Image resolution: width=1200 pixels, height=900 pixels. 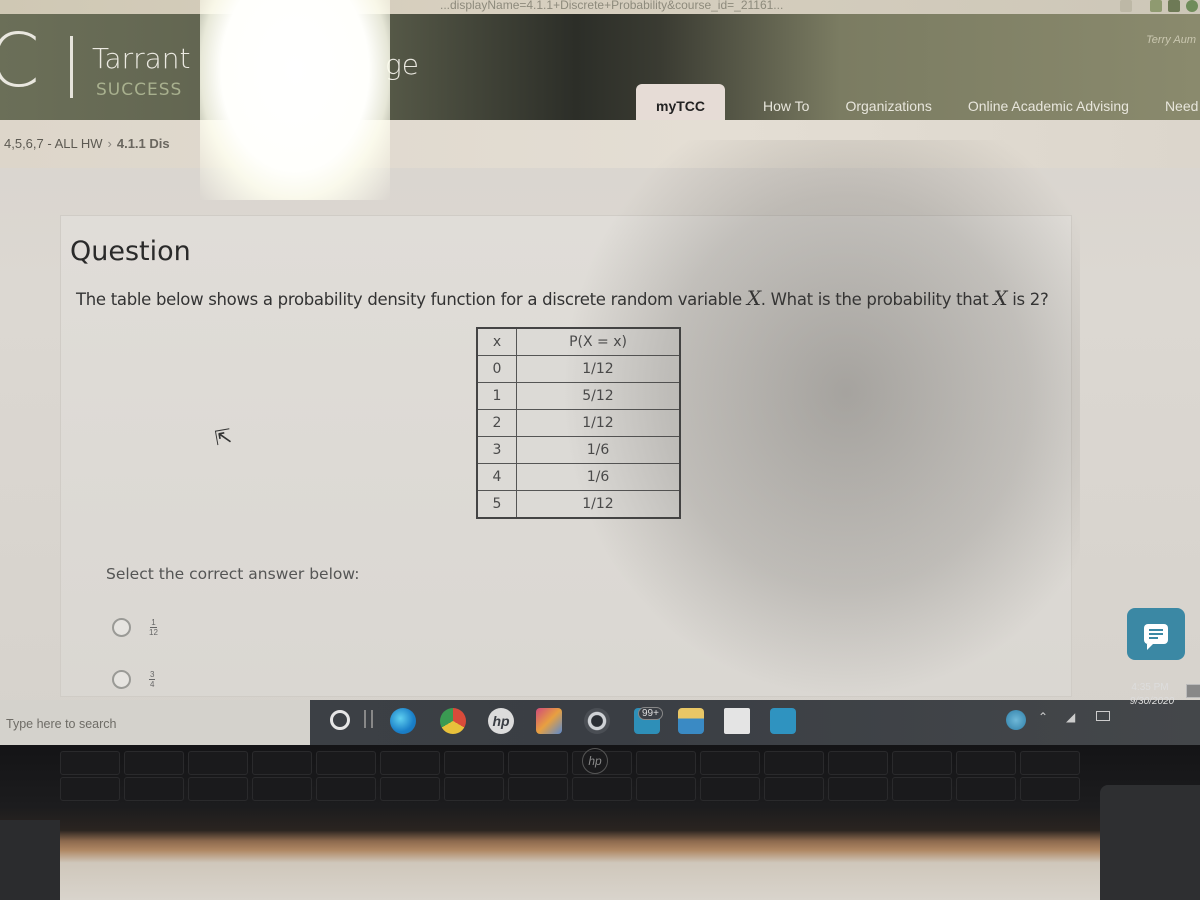 I want to click on breadcrumb-bar: 4,5,6,7 - ALL HW › 4.1.1 Dis, so click(x=600, y=144).